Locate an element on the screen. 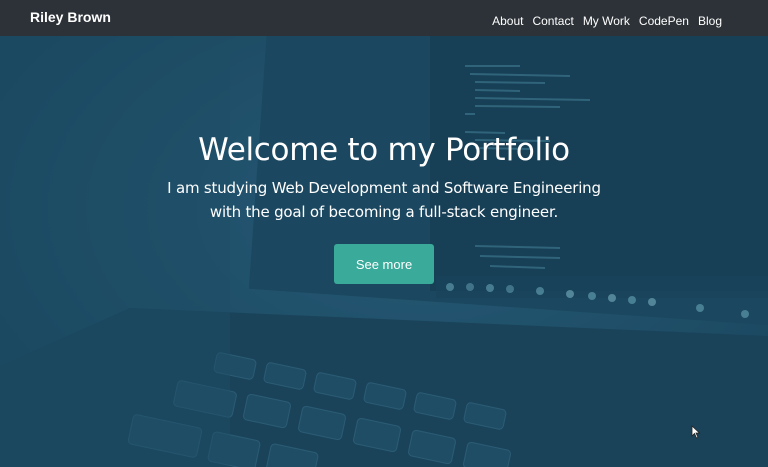 Image resolution: width=768 pixels, height=467 pixels. nav-link-contact: Contact is located at coordinates (552, 21).